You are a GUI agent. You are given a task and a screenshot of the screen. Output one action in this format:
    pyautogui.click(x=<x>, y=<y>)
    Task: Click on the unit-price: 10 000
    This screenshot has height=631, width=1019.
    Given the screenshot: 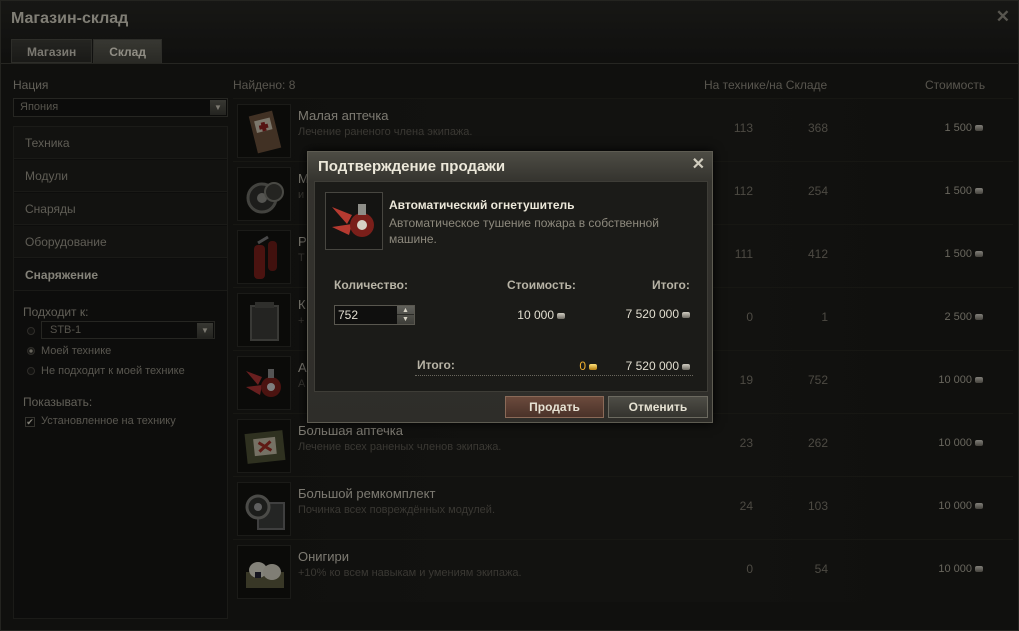 What is the action you would take?
    pyautogui.click(x=530, y=315)
    